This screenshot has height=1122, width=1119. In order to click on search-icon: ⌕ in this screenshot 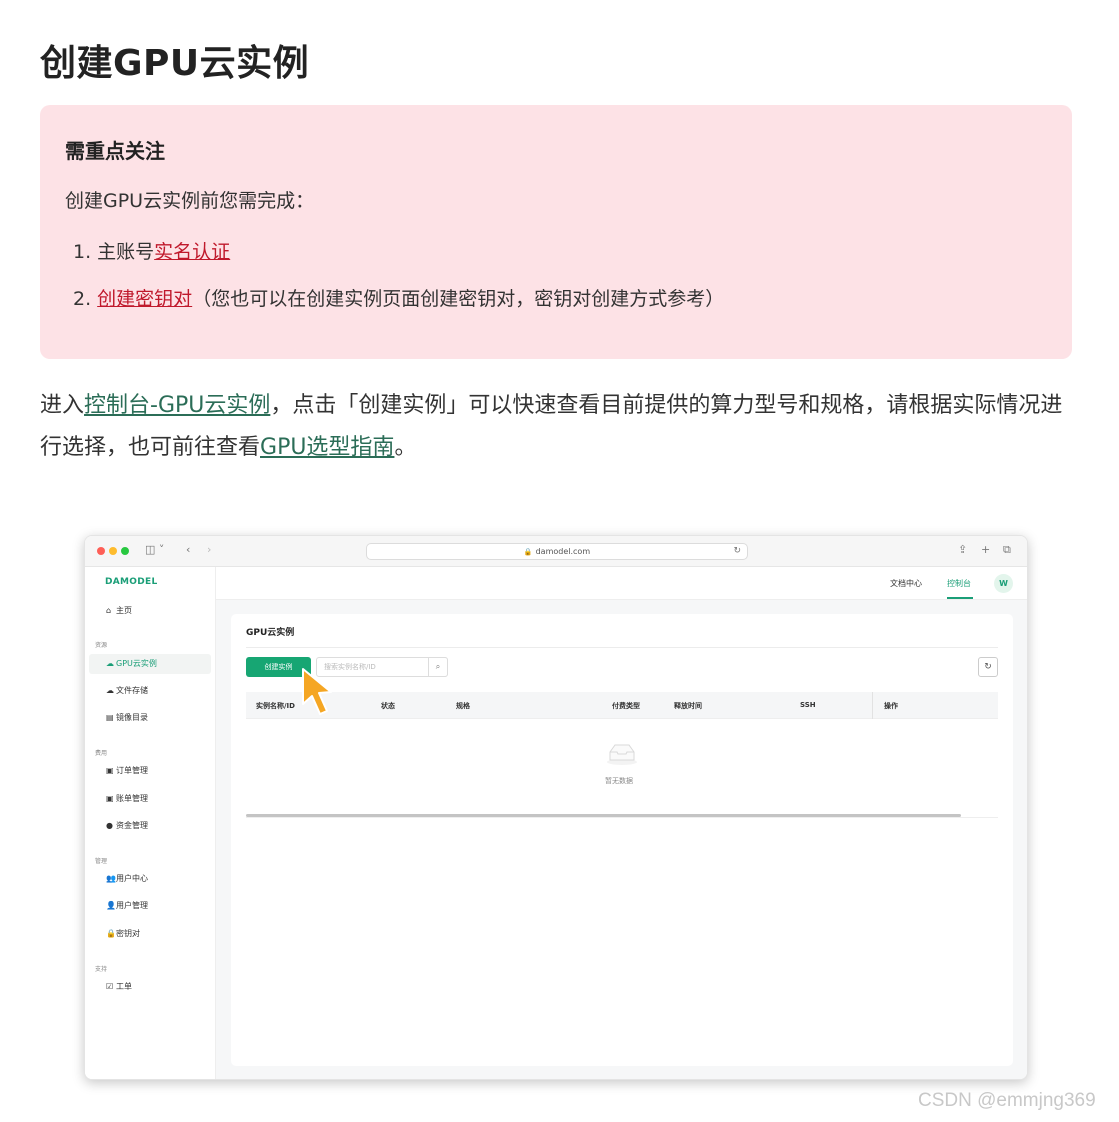, I will do `click(438, 667)`.